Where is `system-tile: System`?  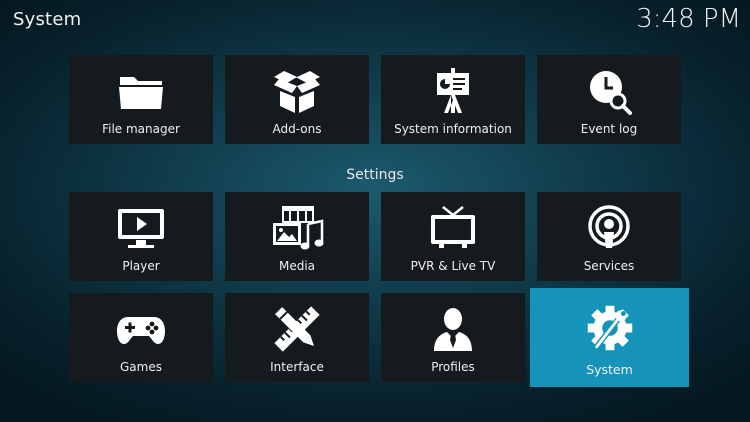 system-tile: System is located at coordinates (609, 337).